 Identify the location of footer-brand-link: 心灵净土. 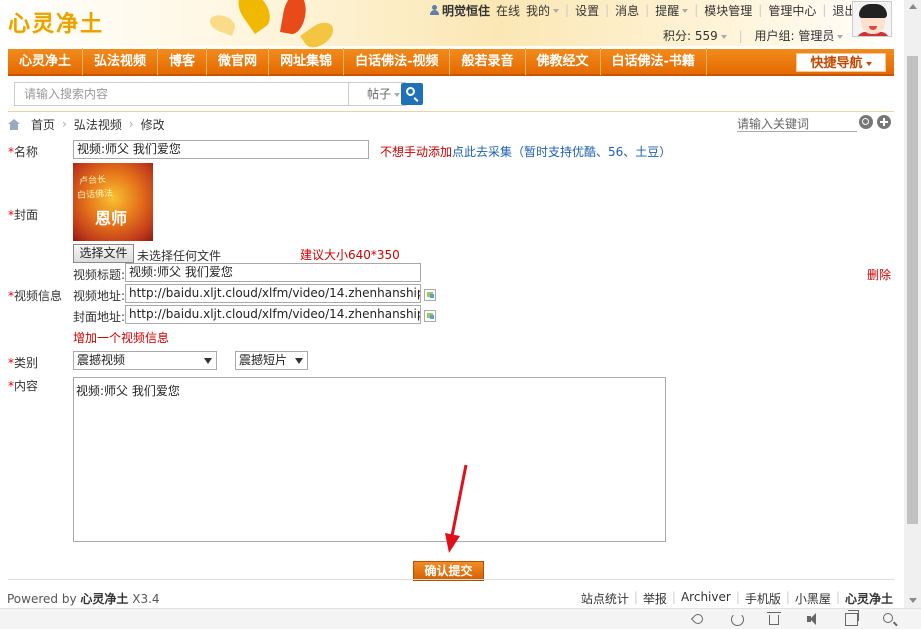
(869, 598).